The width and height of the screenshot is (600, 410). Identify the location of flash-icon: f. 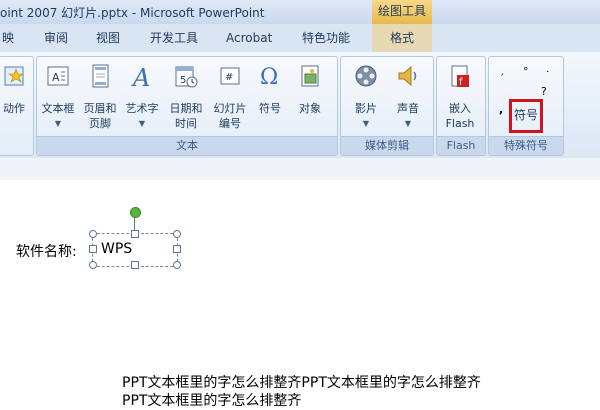
(460, 76).